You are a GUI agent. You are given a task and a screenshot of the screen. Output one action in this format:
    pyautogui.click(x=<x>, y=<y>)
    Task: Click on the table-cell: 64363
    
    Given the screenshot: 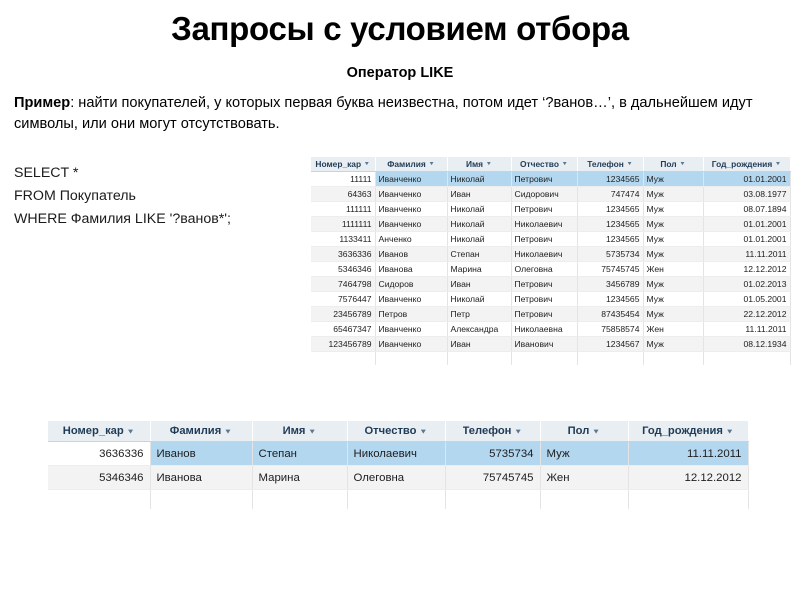 What is the action you would take?
    pyautogui.click(x=343, y=194)
    